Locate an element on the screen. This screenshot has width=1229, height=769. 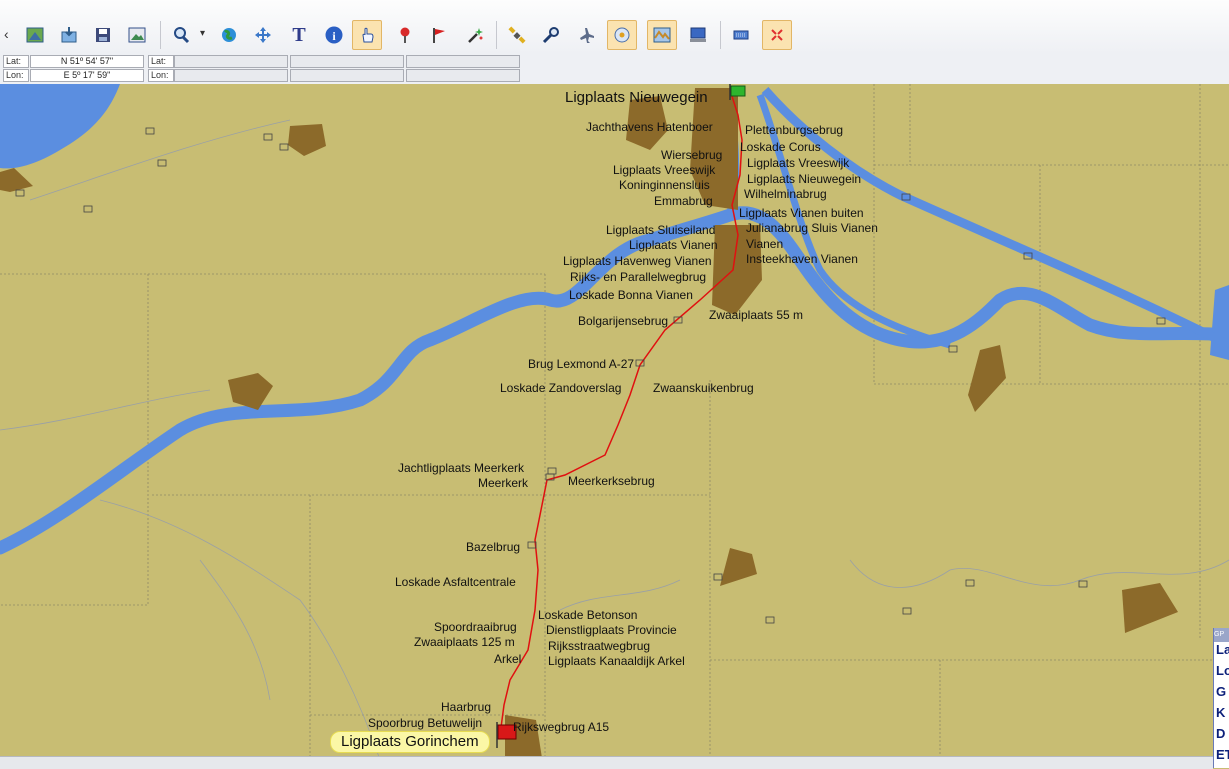
label-rijksstraatwegbrug: Rijksstraatwegbrug is located at coordinates (599, 646).